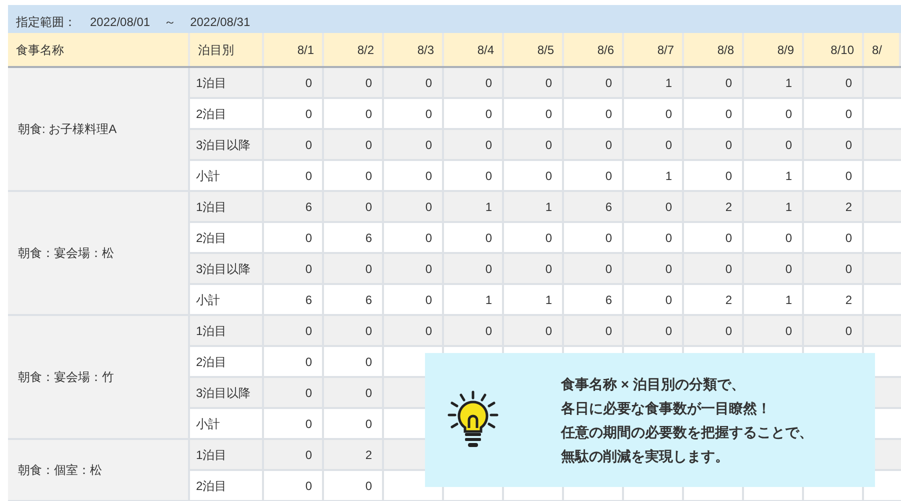 This screenshot has width=901, height=501. Describe the element at coordinates (99, 378) in the screenshot. I see `meal-name-cell: 朝食：宴会場：竹` at that location.